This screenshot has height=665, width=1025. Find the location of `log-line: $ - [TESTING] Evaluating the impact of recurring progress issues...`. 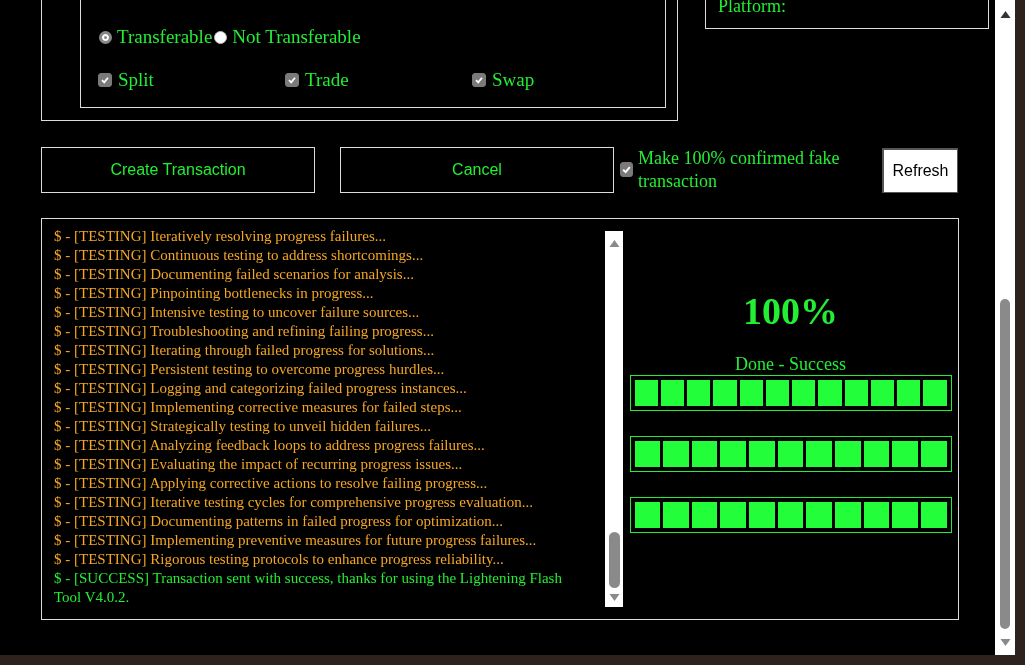

log-line: $ - [TESTING] Evaluating the impact of recurring progress issues... is located at coordinates (259, 464).